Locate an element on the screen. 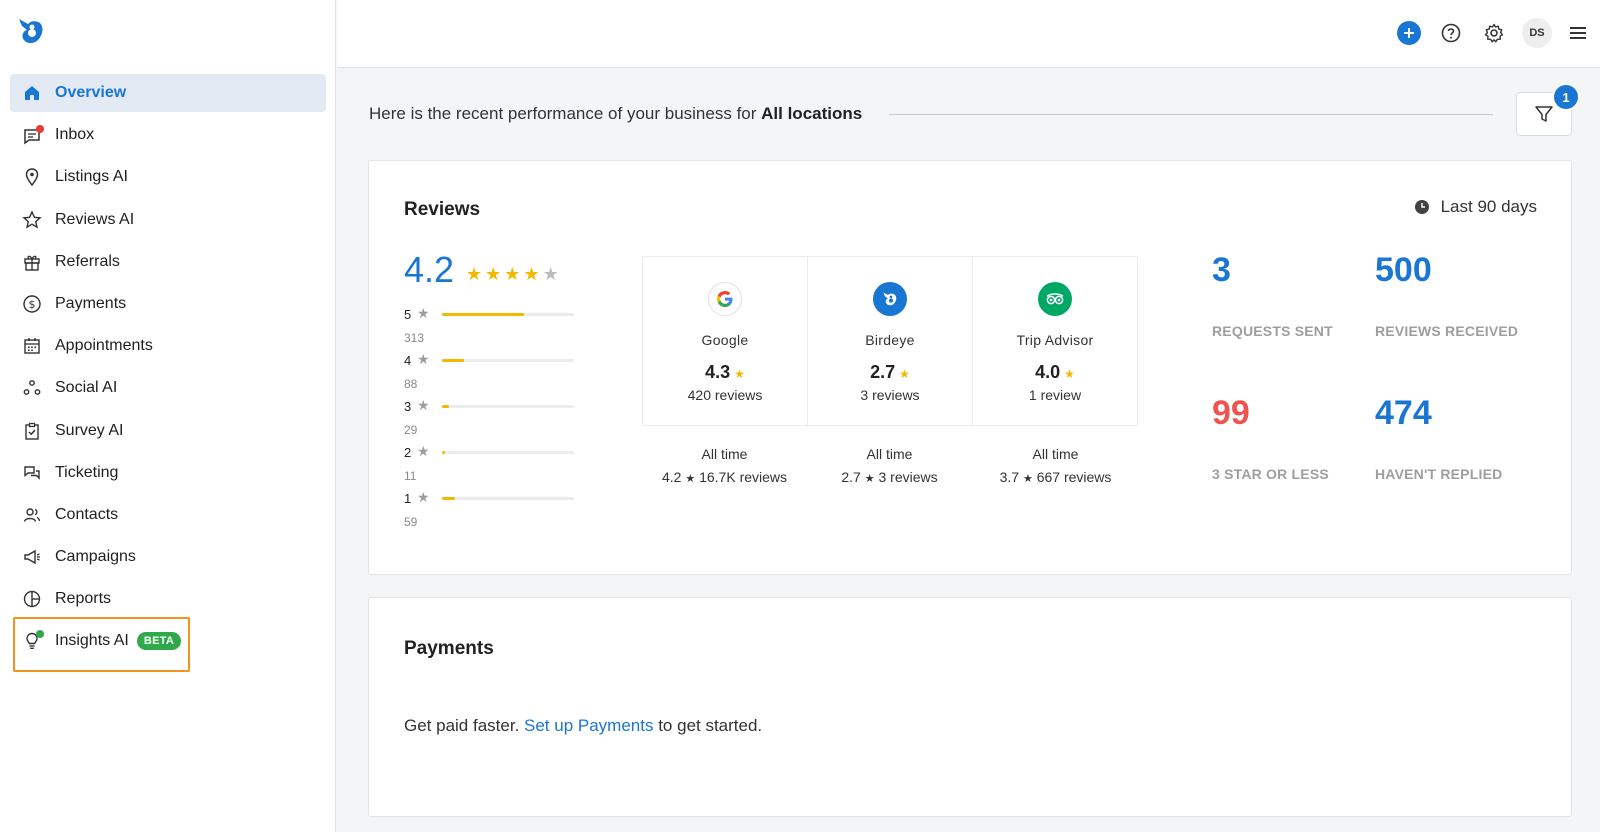 The width and height of the screenshot is (1600, 832). overall-rating: 4.2 is located at coordinates (429, 269).